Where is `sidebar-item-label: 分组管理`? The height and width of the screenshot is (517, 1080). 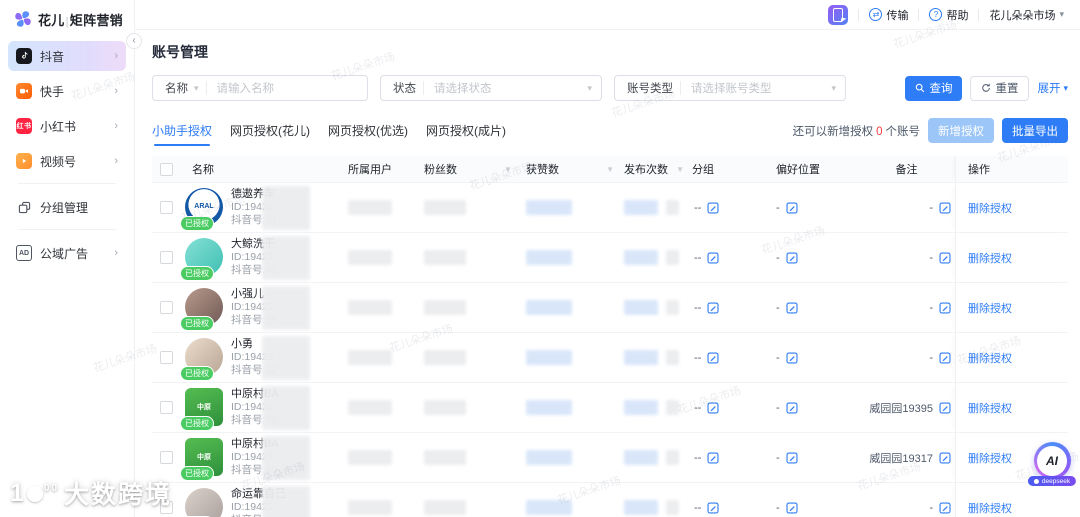 sidebar-item-label: 分组管理 is located at coordinates (64, 207).